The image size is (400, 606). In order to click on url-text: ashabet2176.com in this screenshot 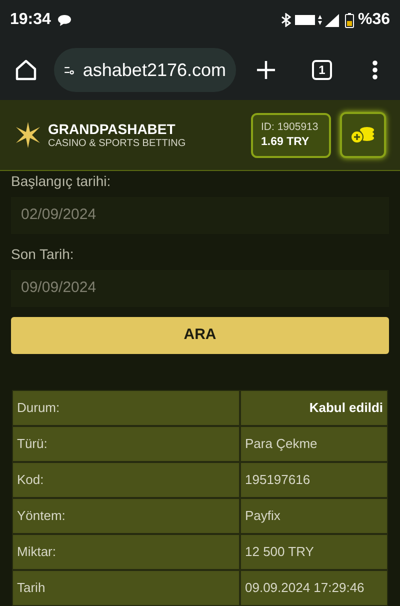, I will do `click(154, 70)`.